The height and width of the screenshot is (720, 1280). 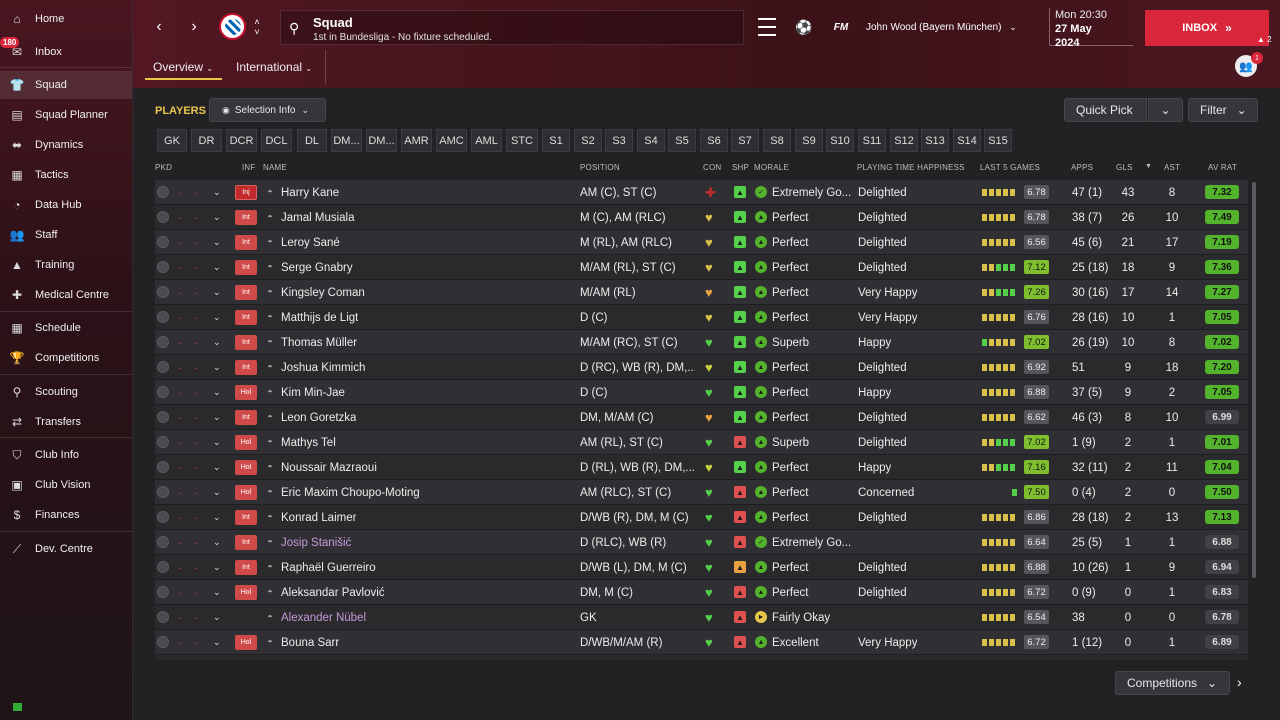 What do you see at coordinates (1172, 167) in the screenshot?
I see `column-header-ast: AST` at bounding box center [1172, 167].